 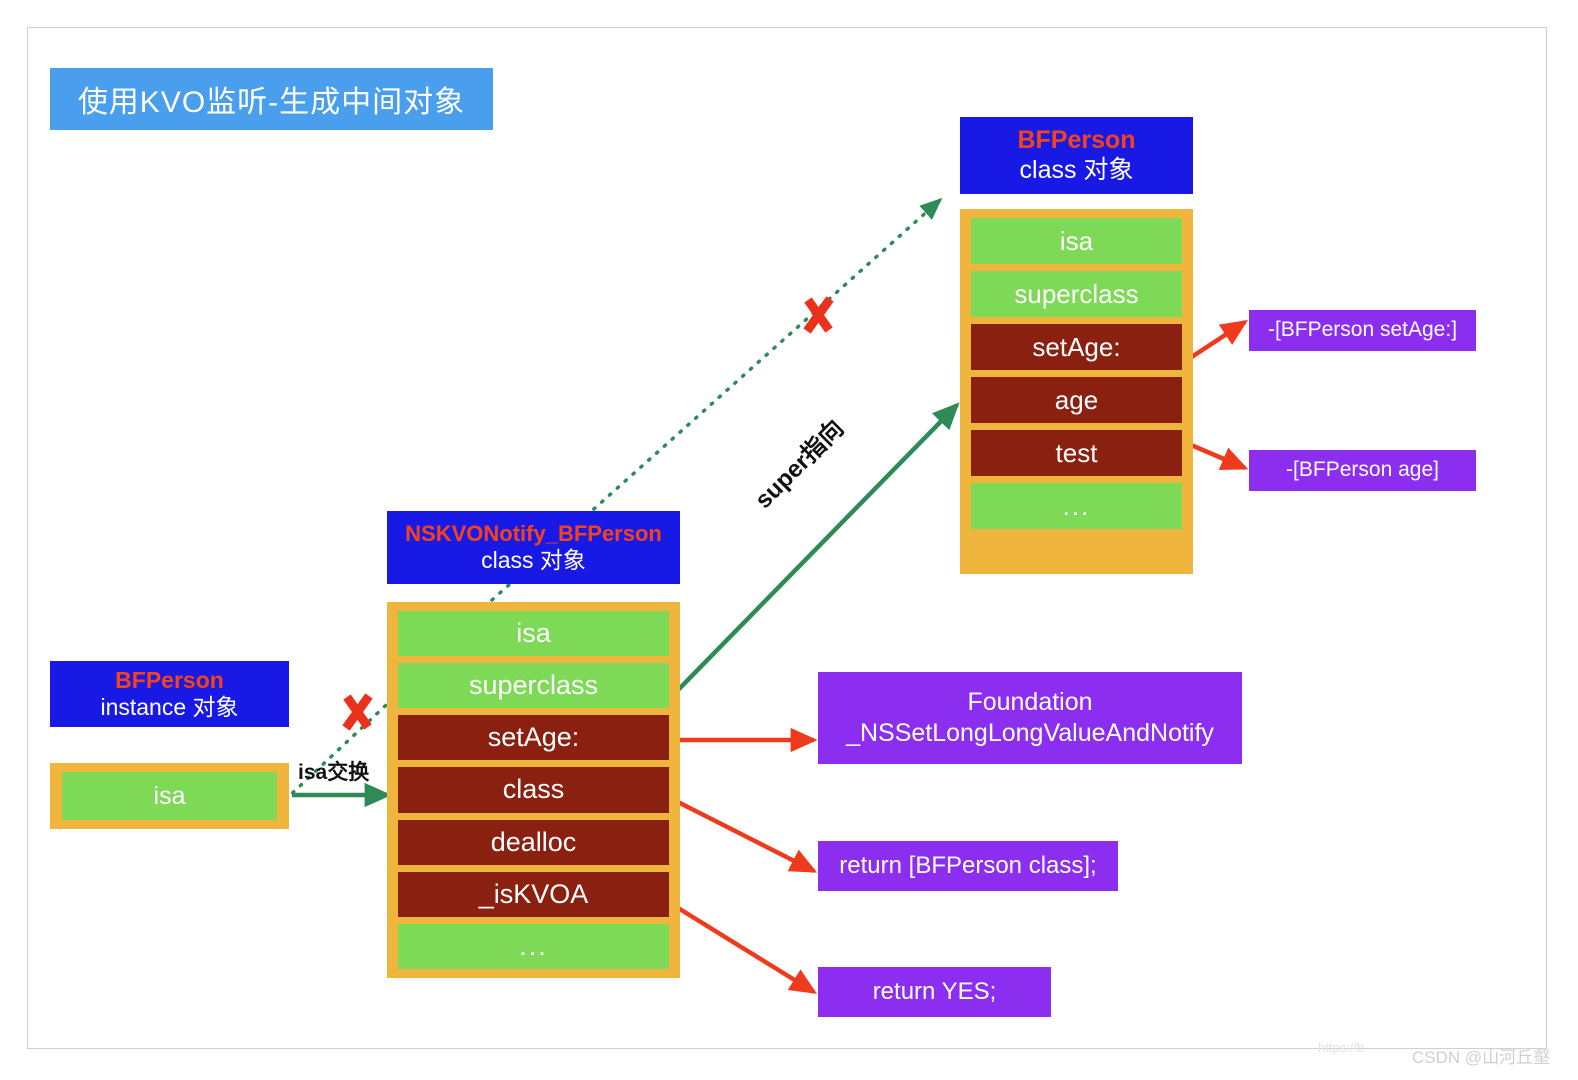 What do you see at coordinates (533, 686) in the screenshot?
I see `nskvo-row-superclass: superclass` at bounding box center [533, 686].